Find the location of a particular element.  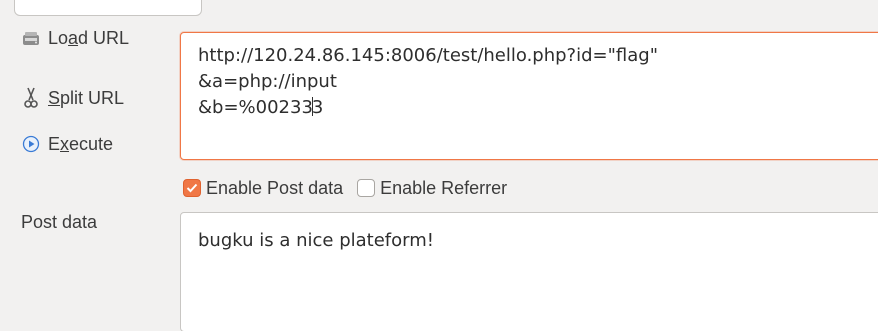

split-url-label: Split URL is located at coordinates (86, 97).